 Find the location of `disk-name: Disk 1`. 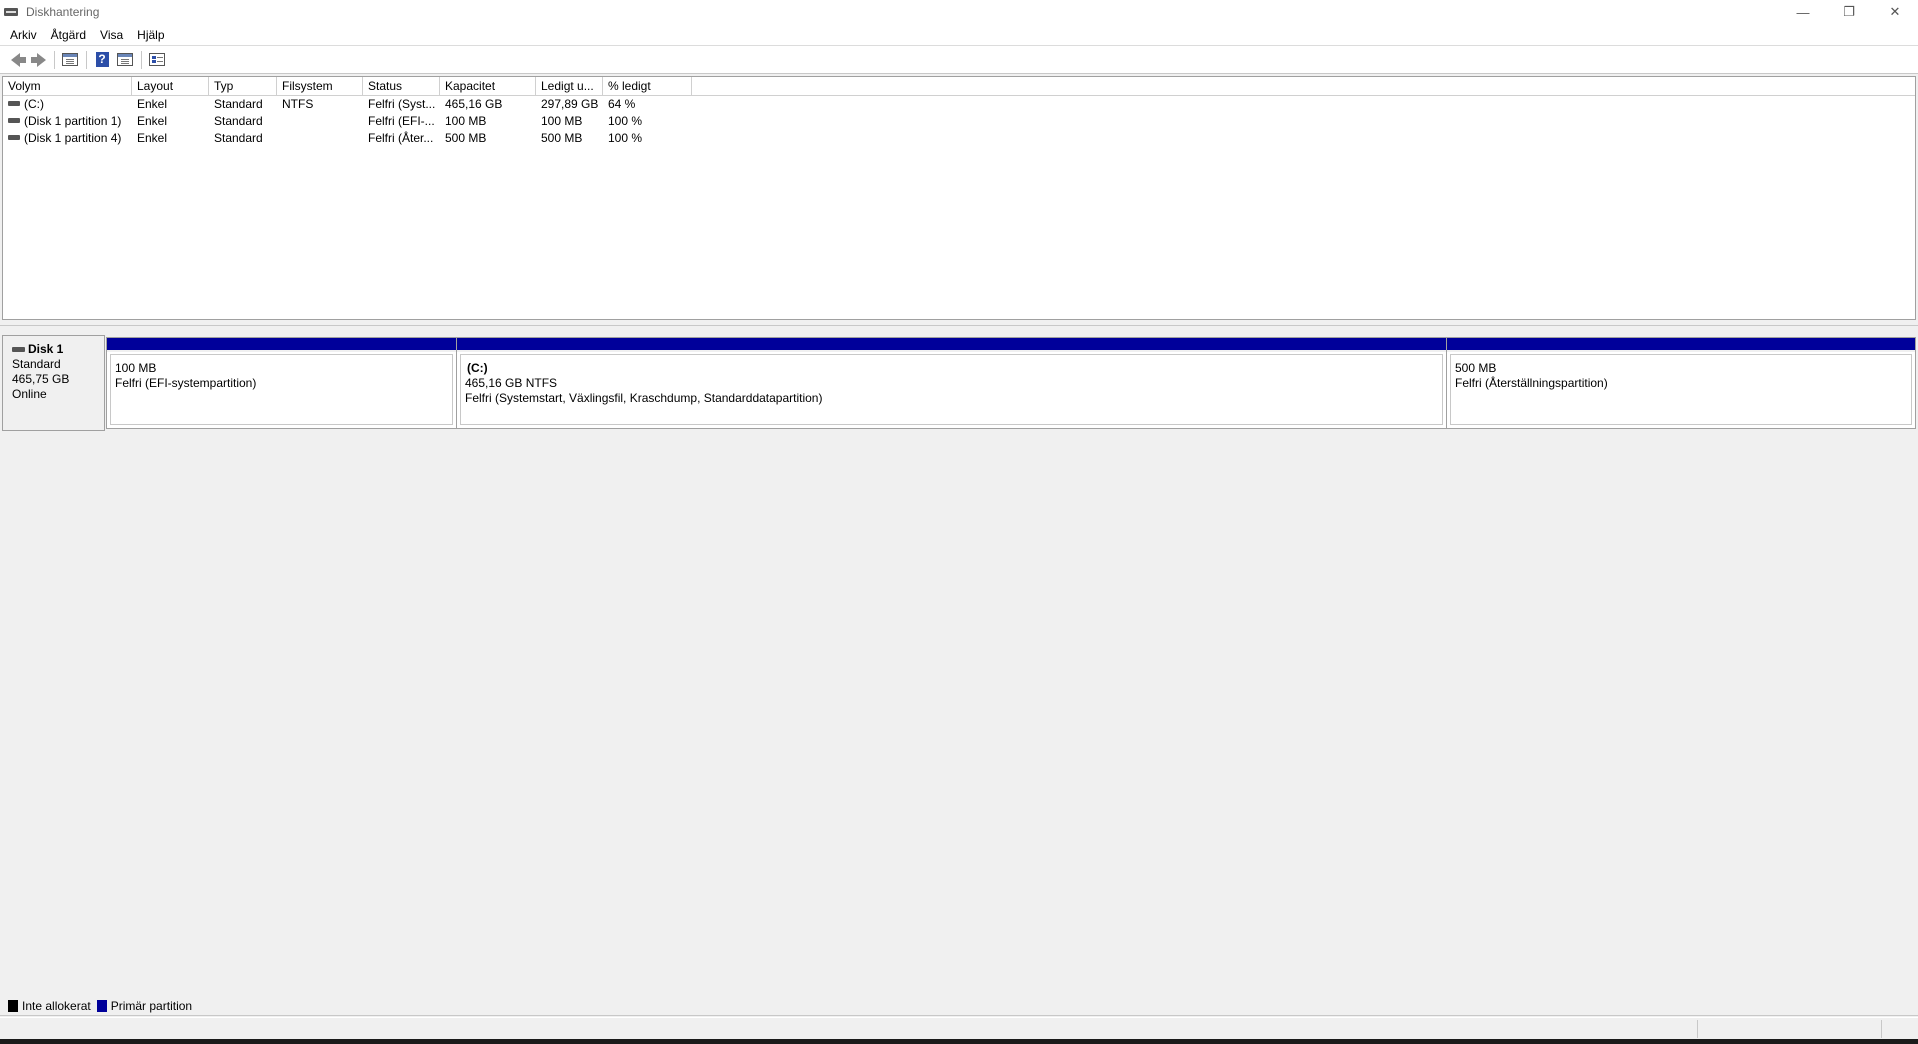

disk-name: Disk 1 is located at coordinates (46, 349).